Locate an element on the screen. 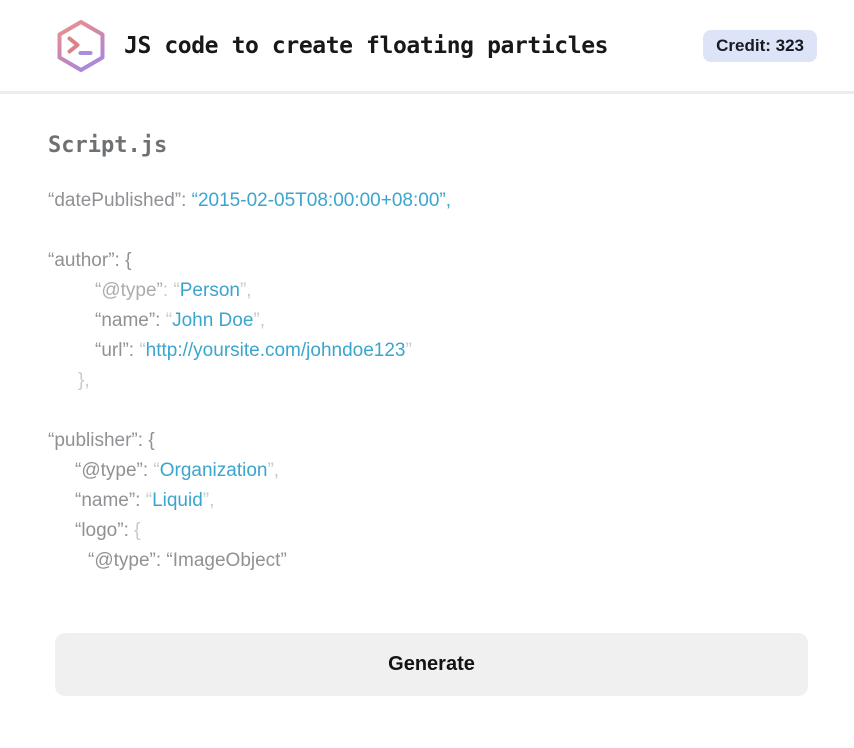 Image resolution: width=854 pixels, height=748 pixels. code-segment: Person is located at coordinates (209, 290).